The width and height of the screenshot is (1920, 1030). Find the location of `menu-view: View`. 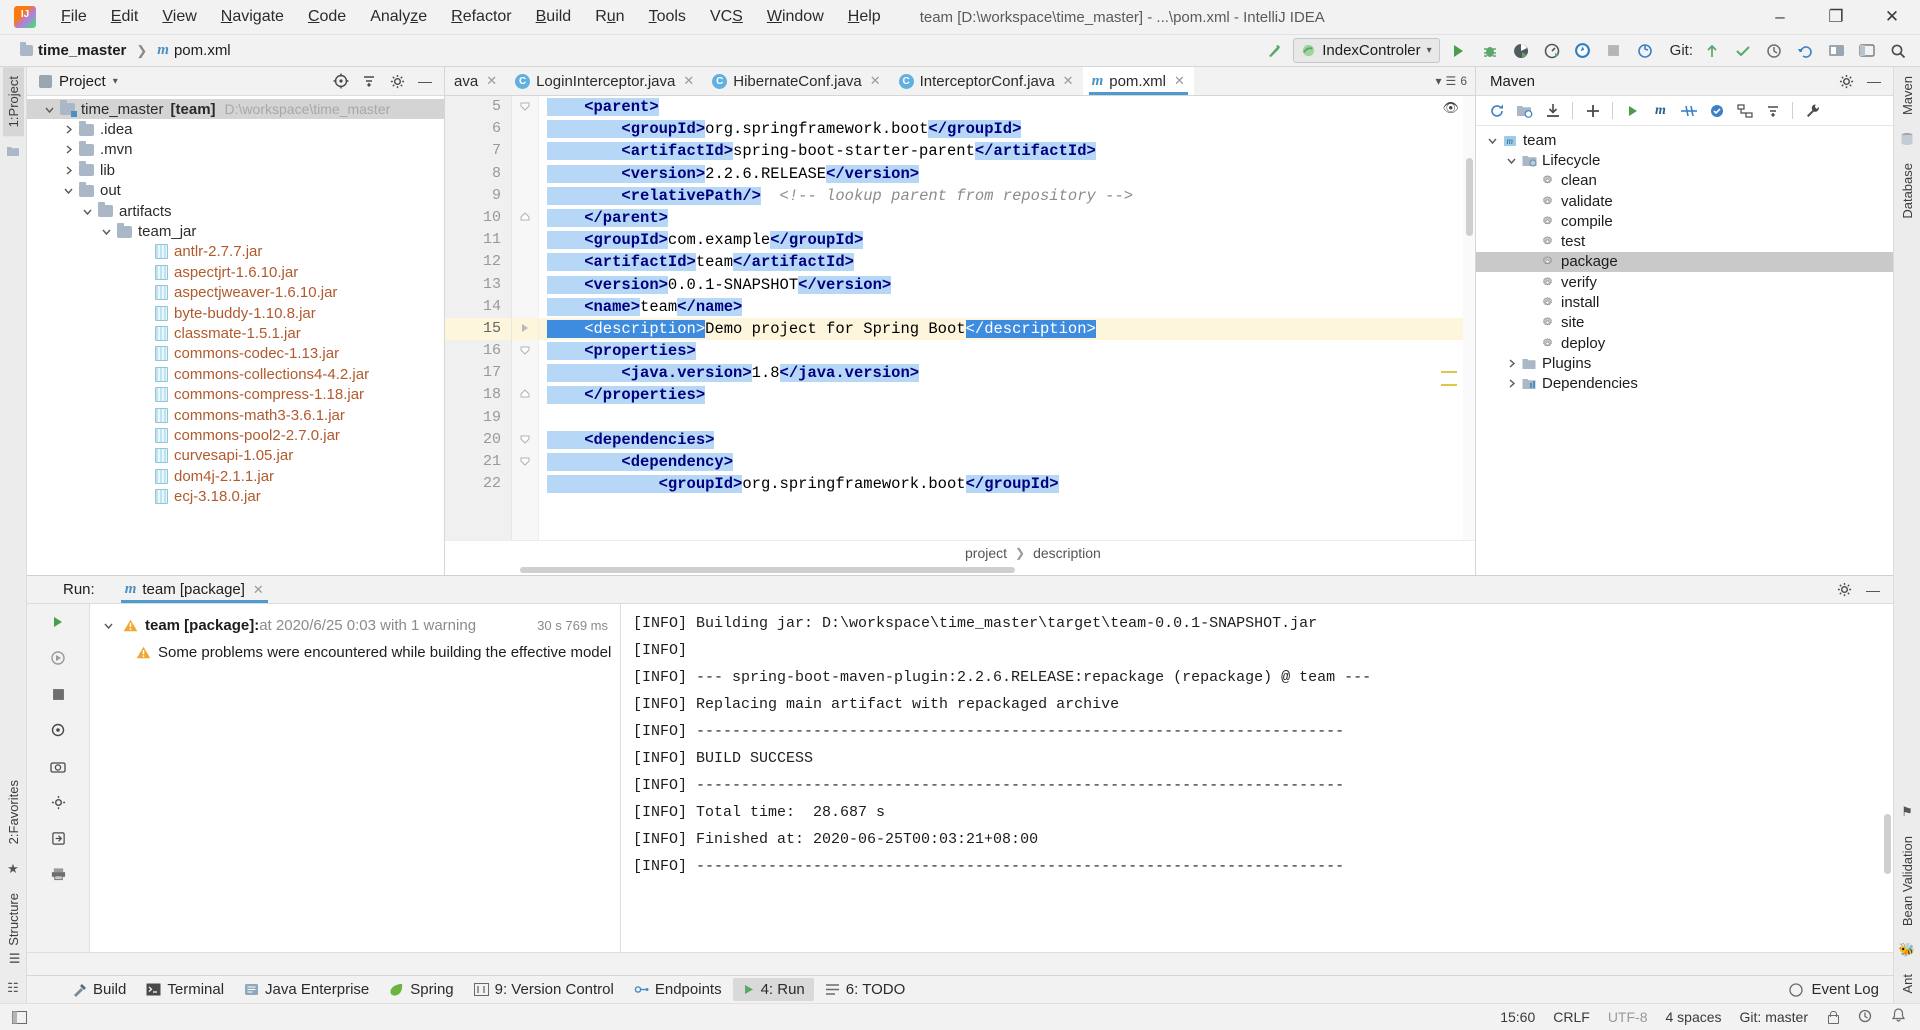

menu-view: View is located at coordinates (179, 17).